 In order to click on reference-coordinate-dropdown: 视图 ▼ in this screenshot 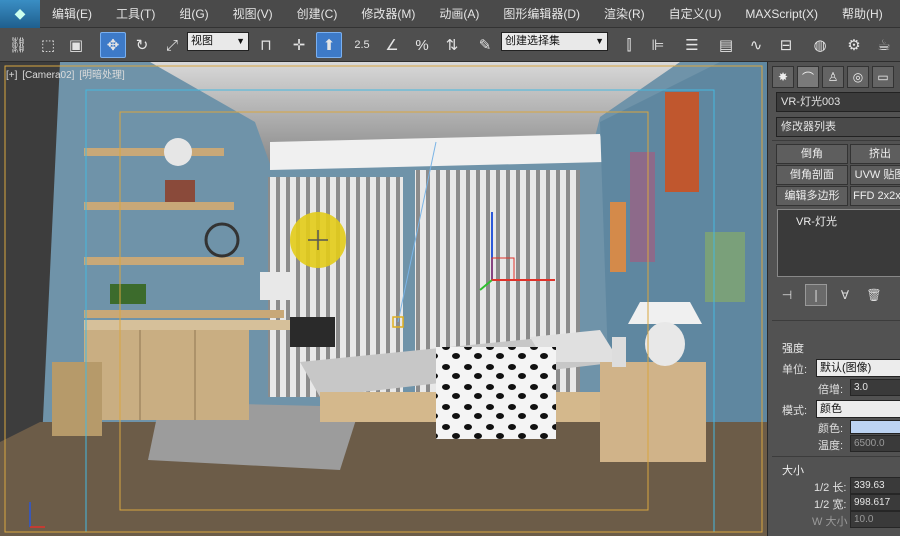, I will do `click(218, 41)`.